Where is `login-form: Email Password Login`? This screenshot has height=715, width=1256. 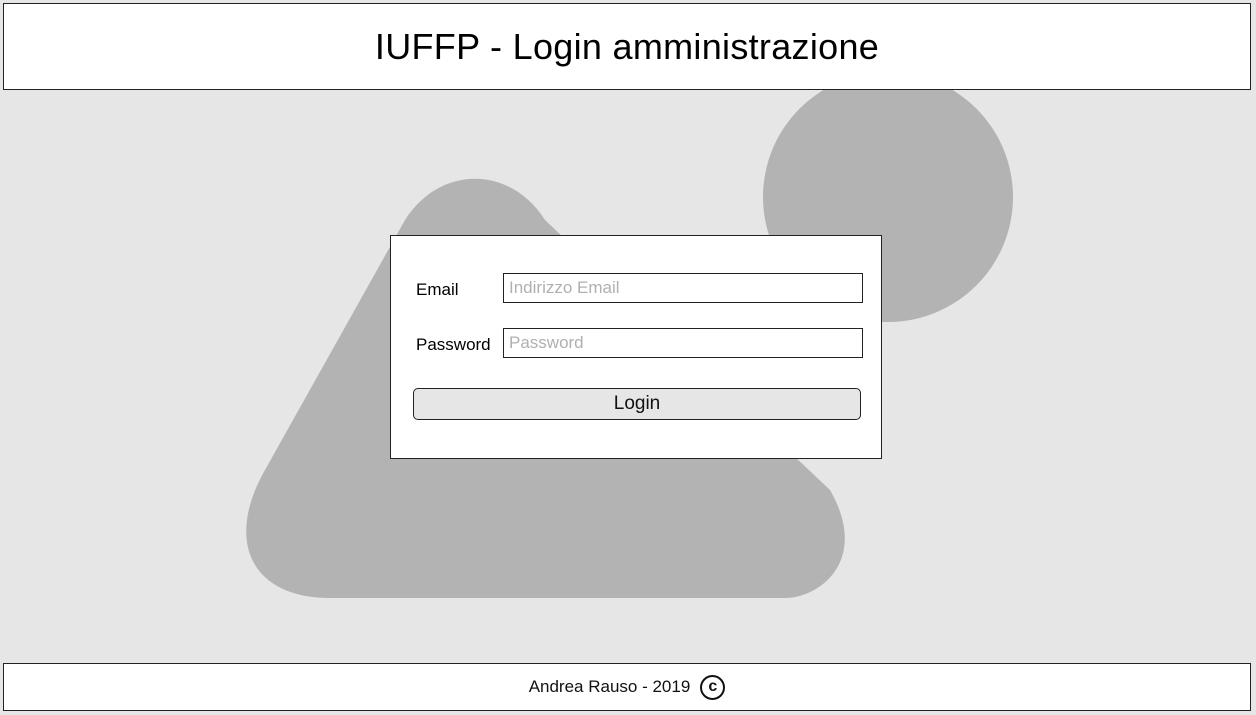 login-form: Email Password Login is located at coordinates (636, 347).